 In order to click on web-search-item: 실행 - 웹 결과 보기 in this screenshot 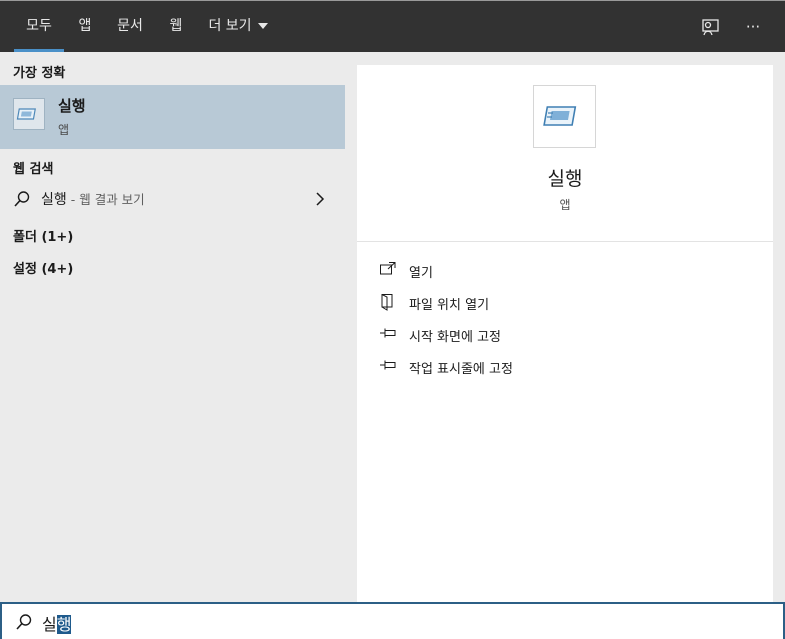, I will do `click(172, 199)`.